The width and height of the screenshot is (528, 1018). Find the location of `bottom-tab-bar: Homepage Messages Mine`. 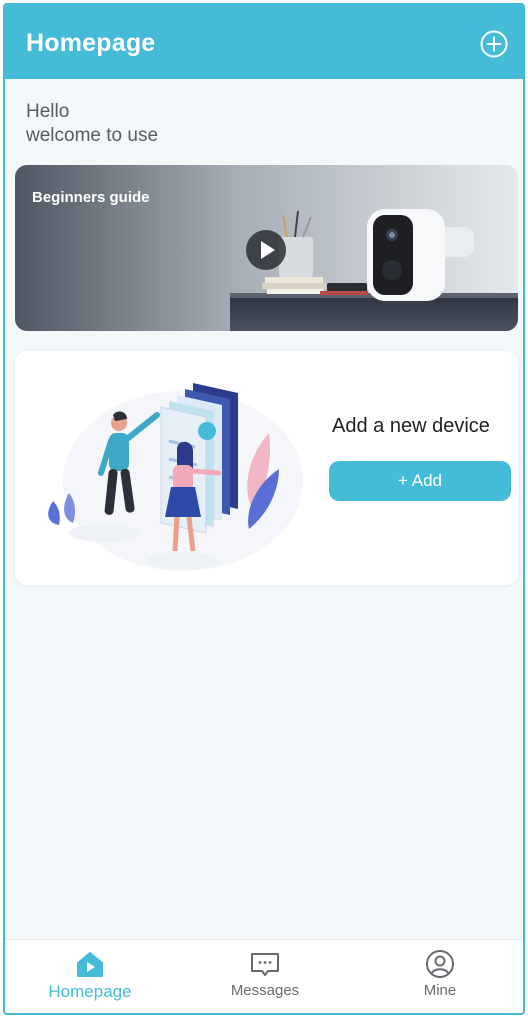

bottom-tab-bar: Homepage Messages Mine is located at coordinates (264, 976).